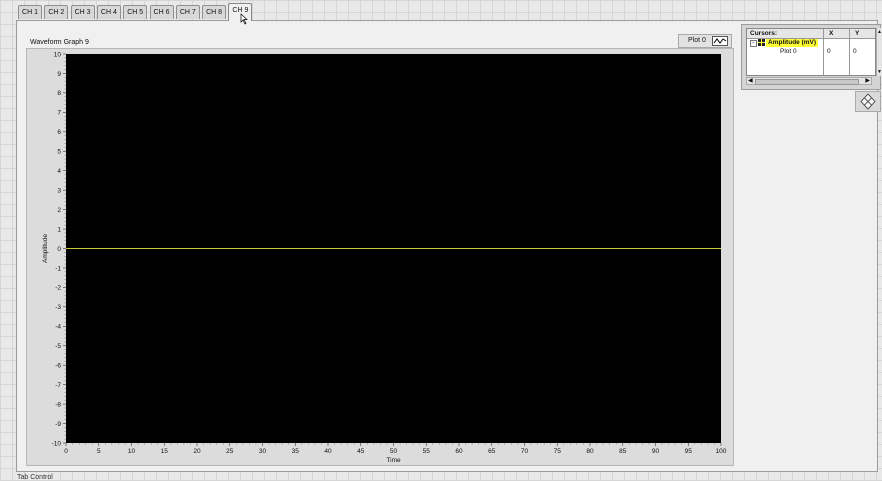 This screenshot has width=882, height=481. What do you see at coordinates (58, 404) in the screenshot?
I see `y-tick-label: -8` at bounding box center [58, 404].